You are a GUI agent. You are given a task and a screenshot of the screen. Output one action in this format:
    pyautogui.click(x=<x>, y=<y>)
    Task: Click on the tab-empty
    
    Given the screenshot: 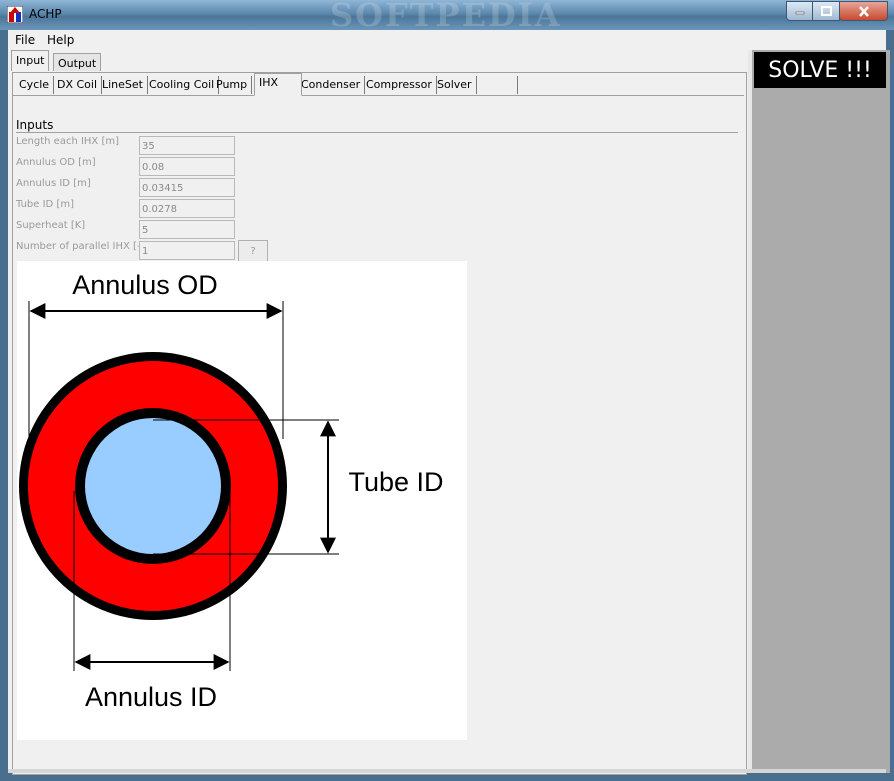 What is the action you would take?
    pyautogui.click(x=496, y=85)
    